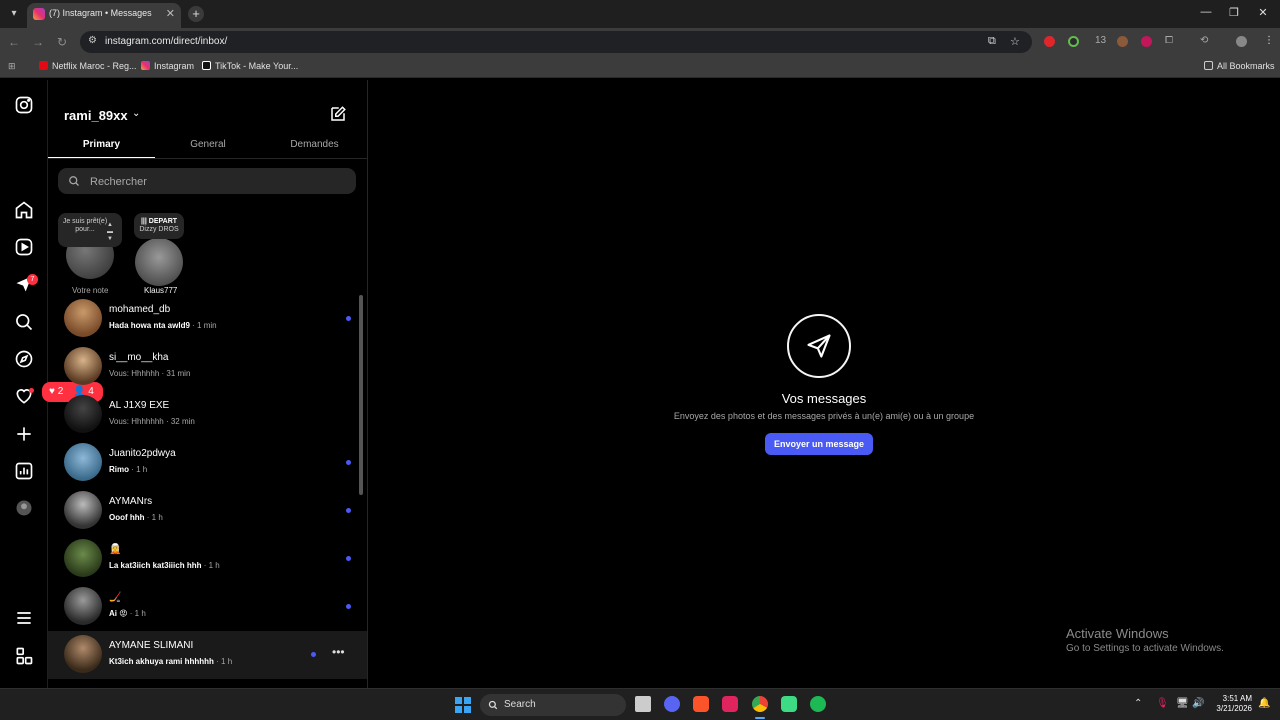  What do you see at coordinates (819, 346) in the screenshot?
I see `paper-plane-icon` at bounding box center [819, 346].